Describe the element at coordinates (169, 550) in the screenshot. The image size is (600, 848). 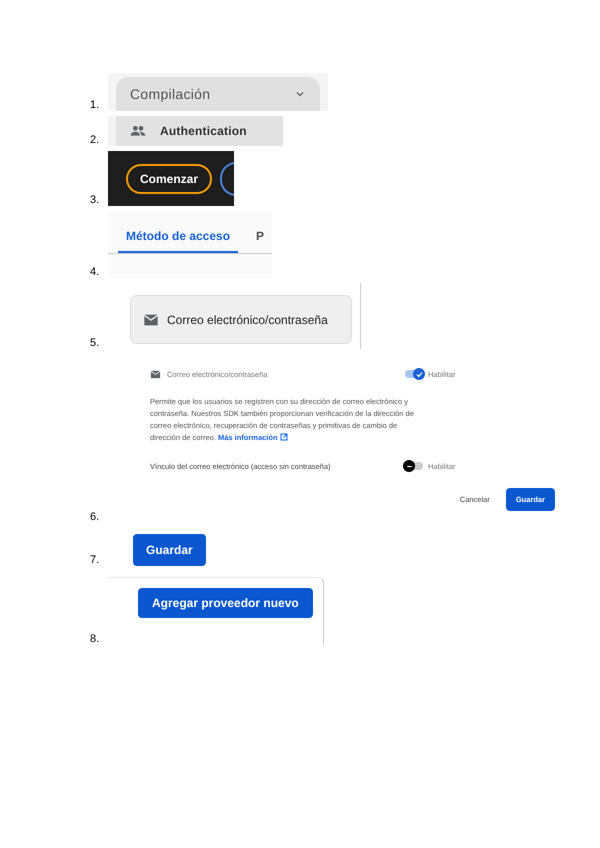
I see `save-button: Guardar` at that location.